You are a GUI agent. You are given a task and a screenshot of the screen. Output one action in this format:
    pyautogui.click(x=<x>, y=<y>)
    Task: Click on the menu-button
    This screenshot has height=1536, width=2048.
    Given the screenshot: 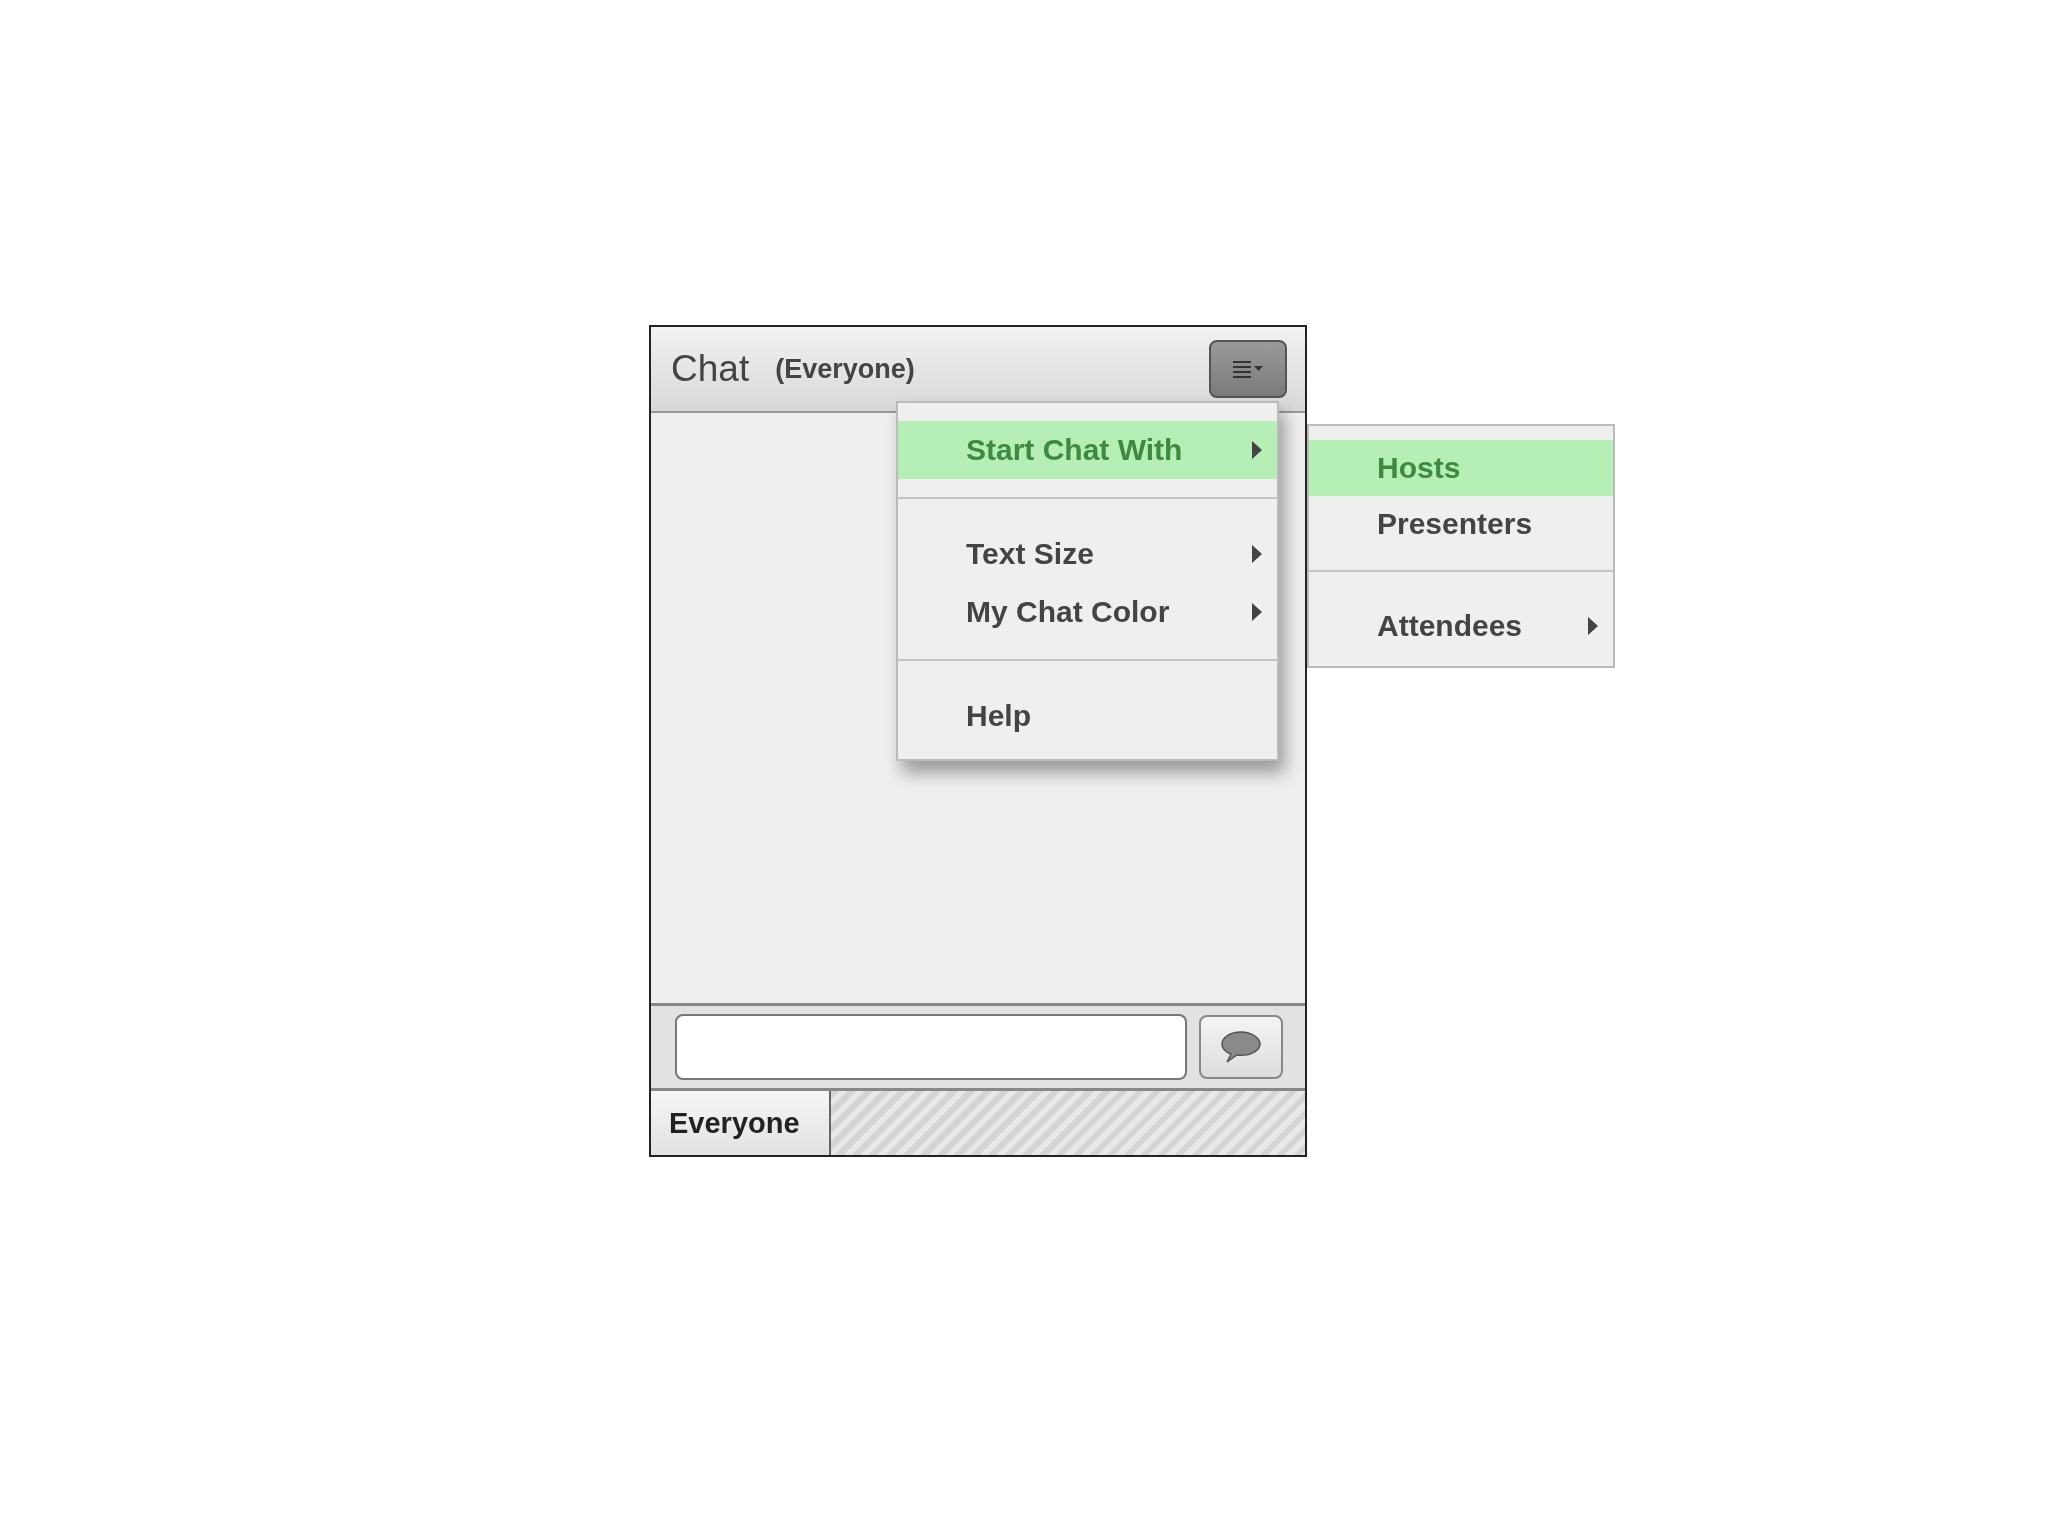 What is the action you would take?
    pyautogui.click(x=1248, y=369)
    